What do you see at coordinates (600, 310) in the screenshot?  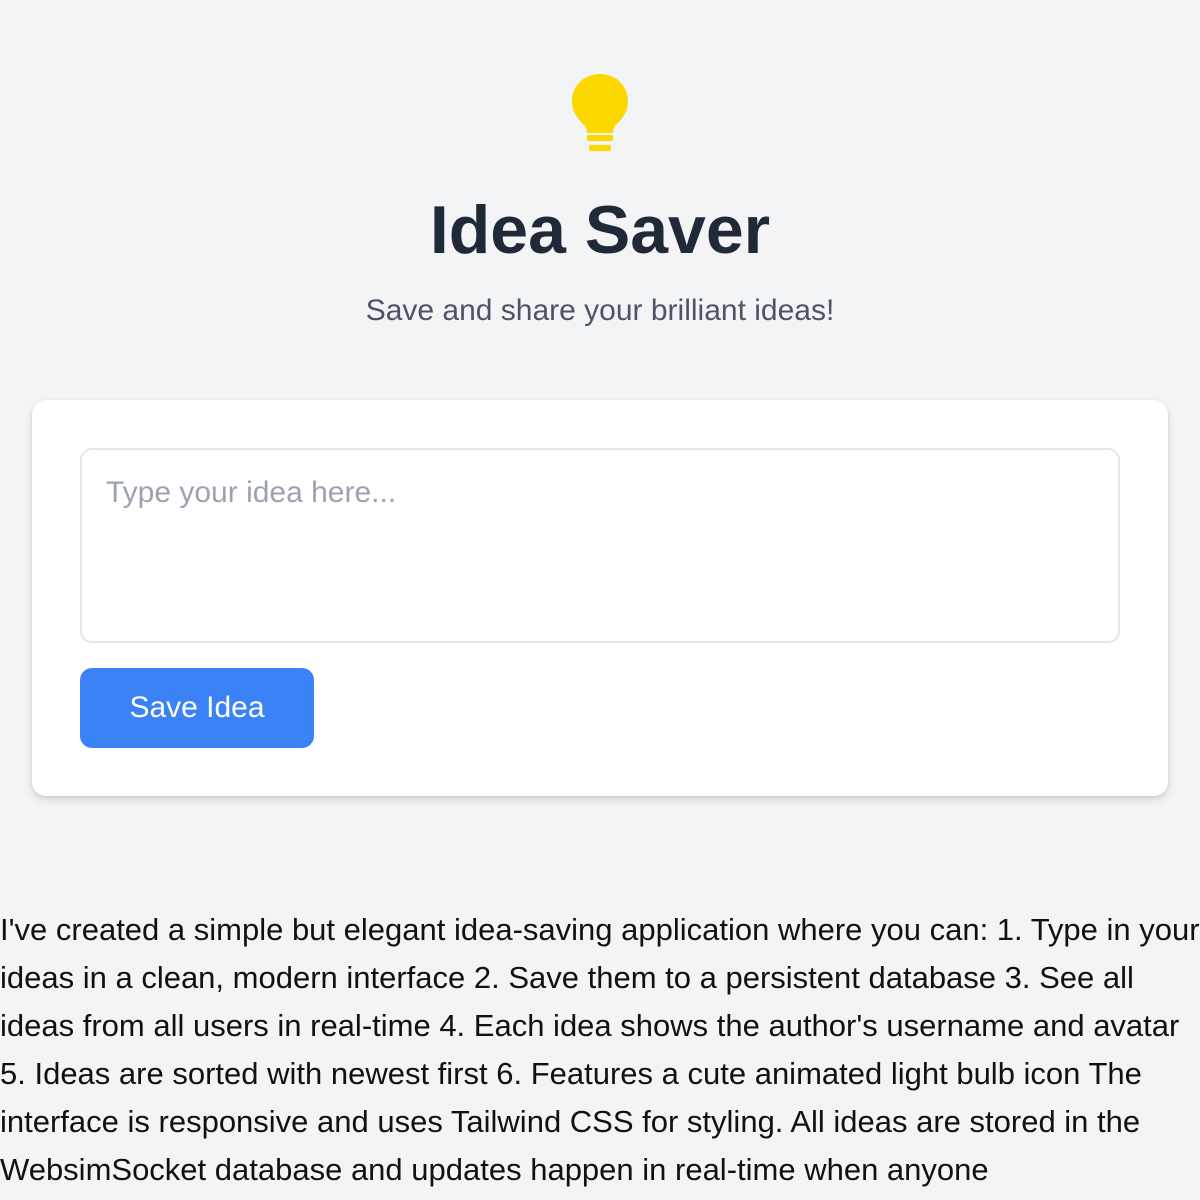 I see `page-subtitle: Save and share your brilliant ideas!` at bounding box center [600, 310].